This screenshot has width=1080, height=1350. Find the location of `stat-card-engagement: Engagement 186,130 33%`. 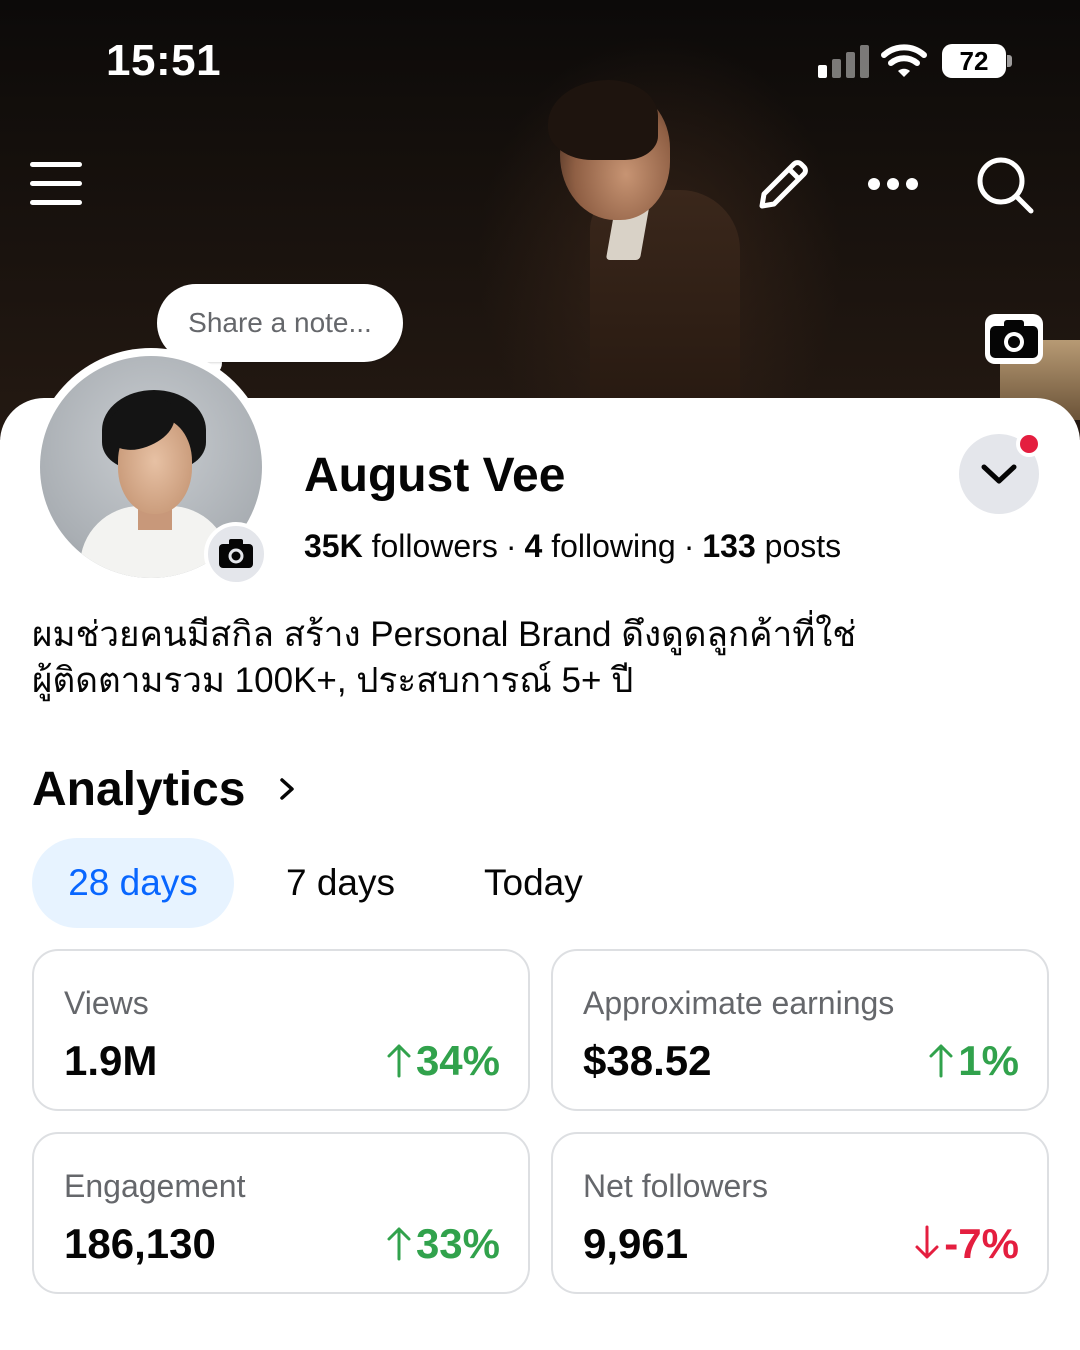

stat-card-engagement: Engagement 186,130 33% is located at coordinates (281, 1213).